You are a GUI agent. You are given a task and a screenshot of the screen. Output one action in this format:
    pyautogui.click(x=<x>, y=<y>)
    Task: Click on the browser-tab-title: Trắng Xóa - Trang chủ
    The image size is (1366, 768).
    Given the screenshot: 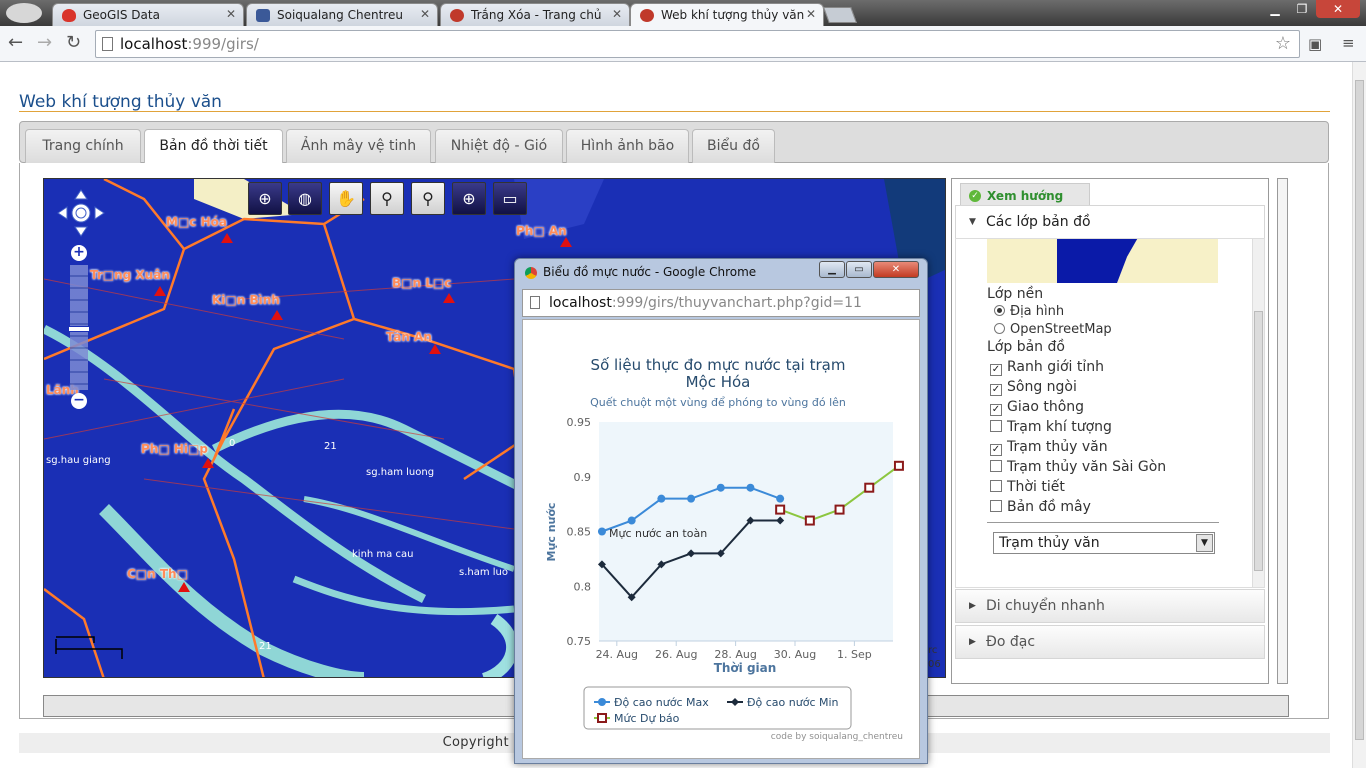 What is the action you would take?
    pyautogui.click(x=536, y=15)
    